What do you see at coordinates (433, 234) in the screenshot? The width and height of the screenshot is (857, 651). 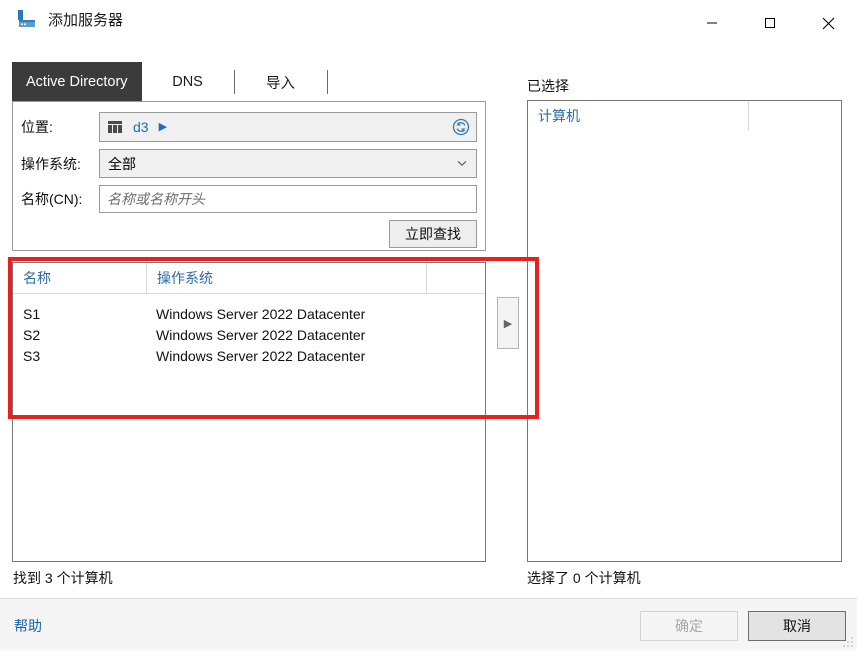 I see `find-now-button: 立即查找` at bounding box center [433, 234].